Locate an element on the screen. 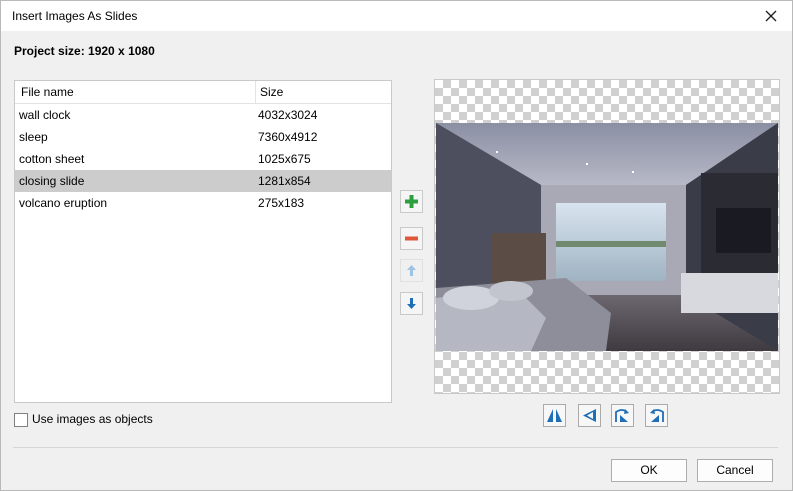 The width and height of the screenshot is (793, 491). flip-vertical-icon is located at coordinates (589, 415).